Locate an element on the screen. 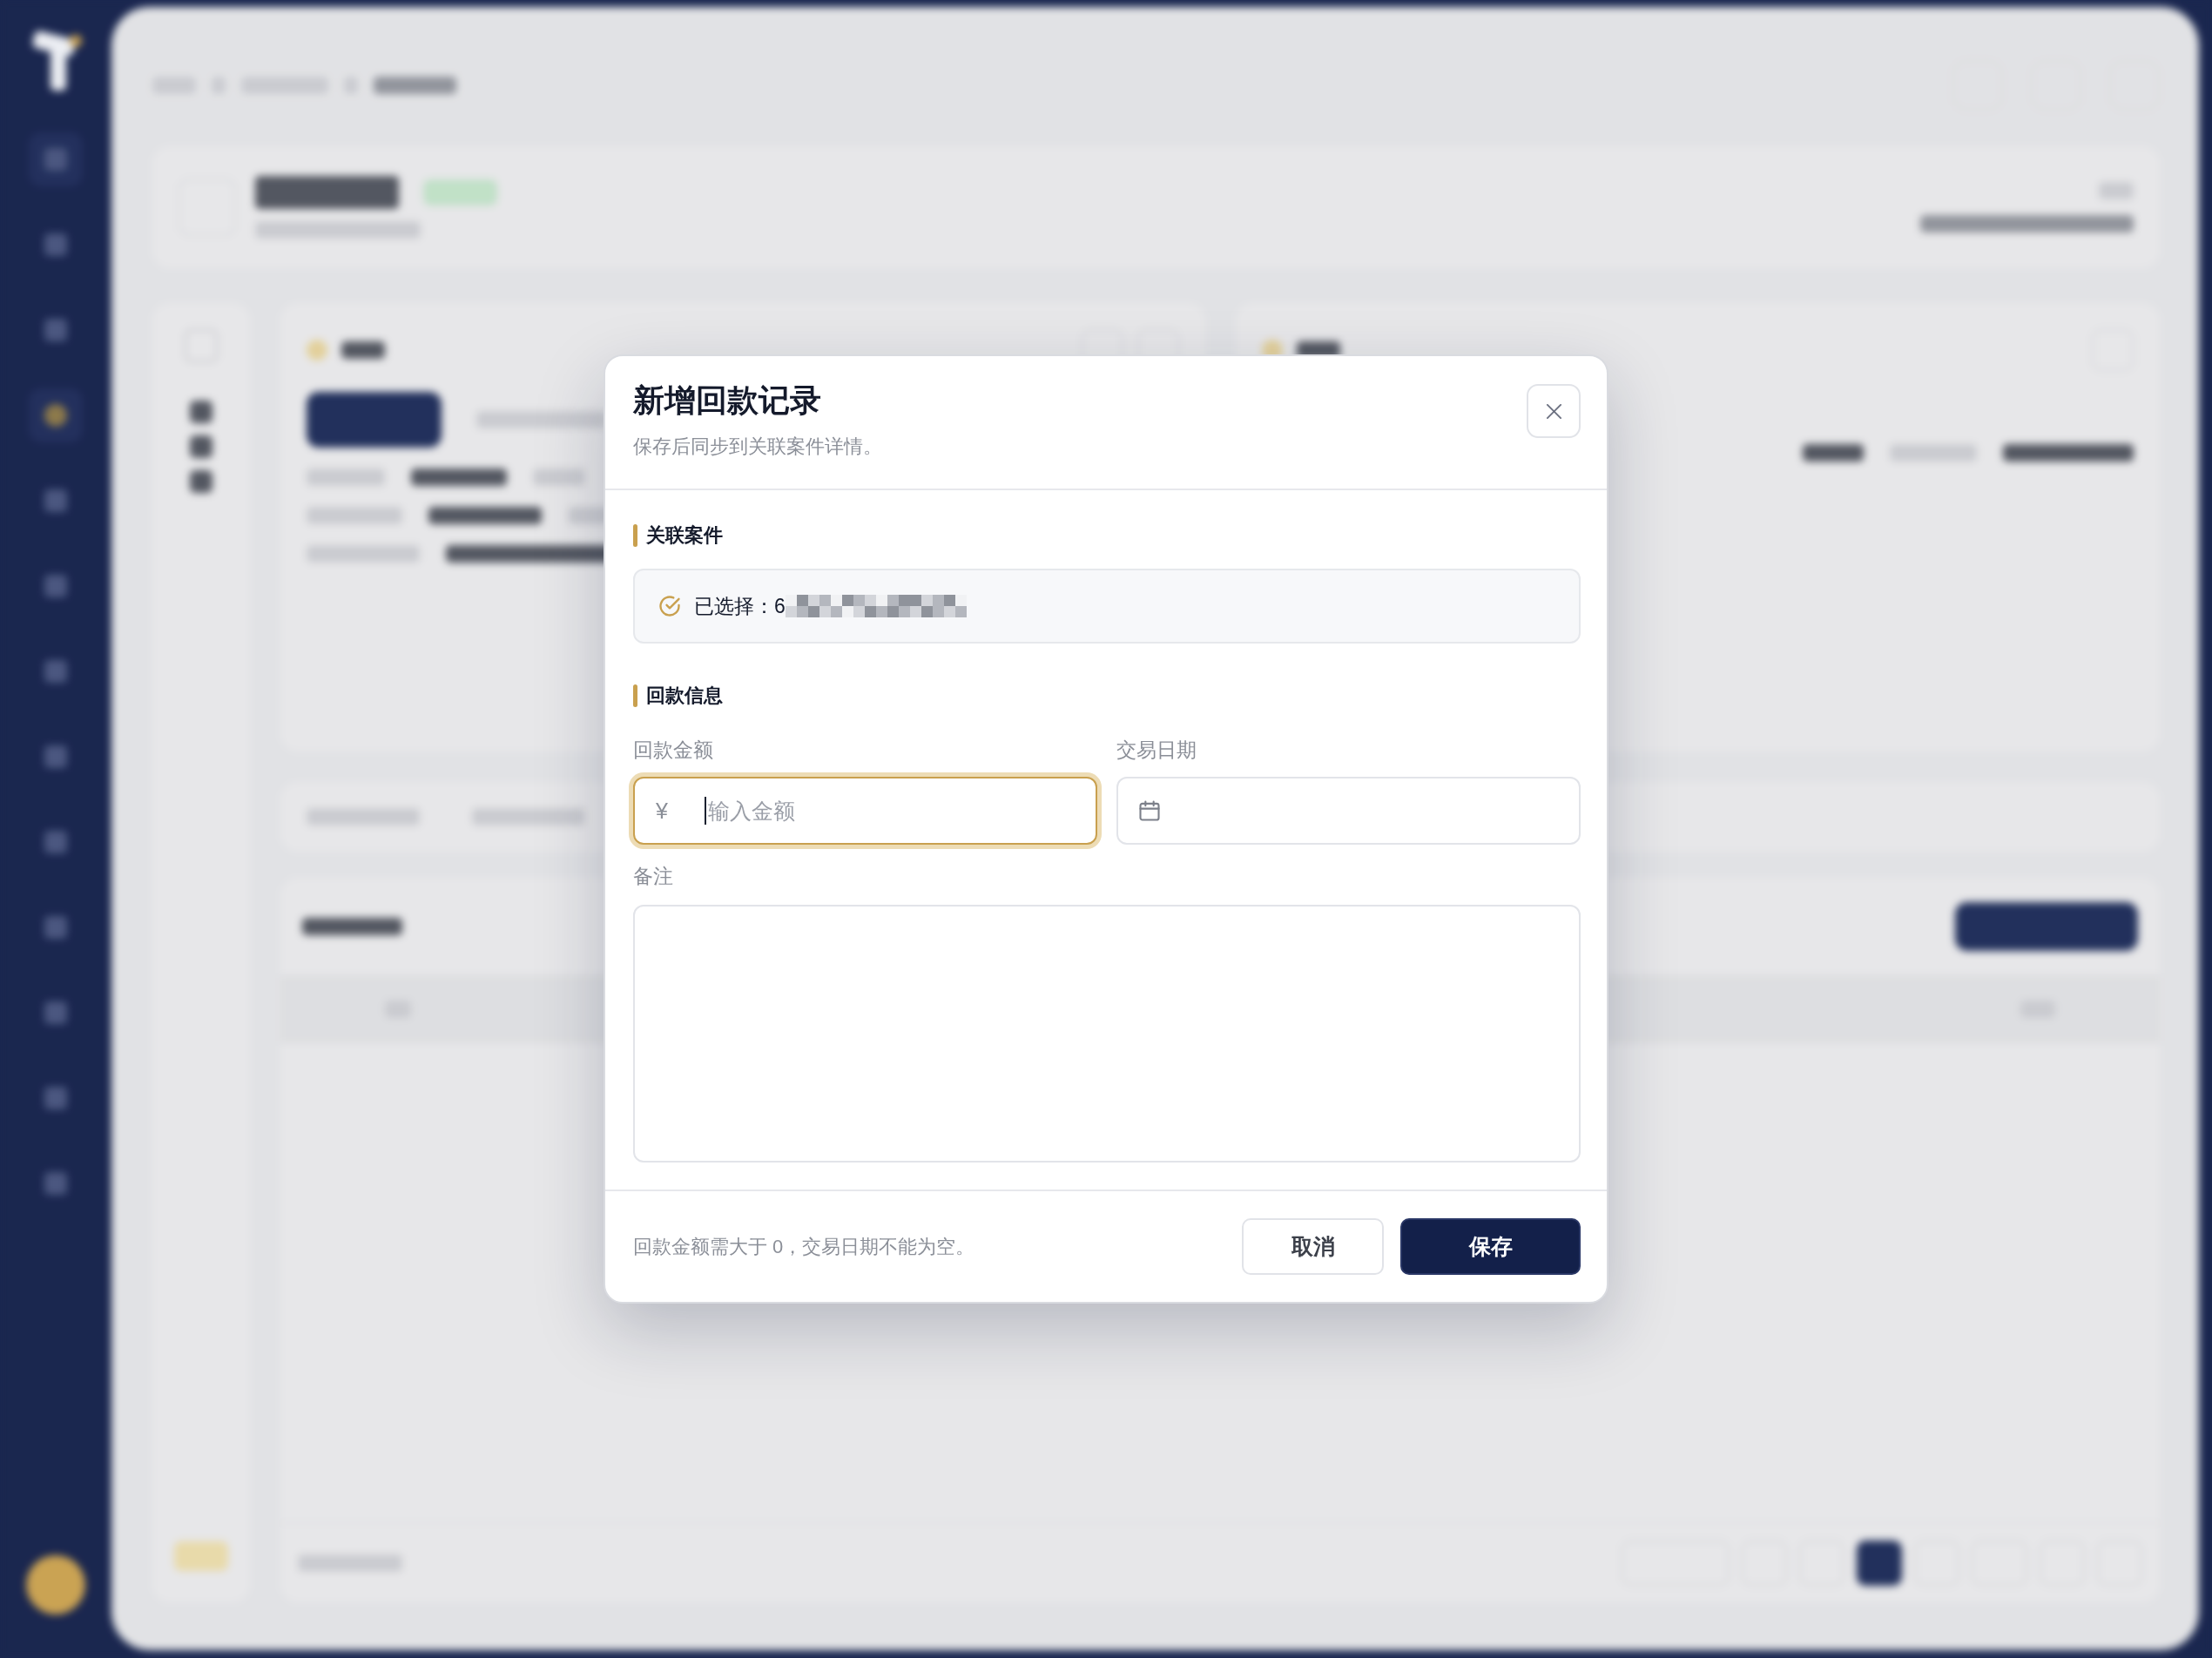 The height and width of the screenshot is (1658, 2212). close-button is located at coordinates (1554, 411).